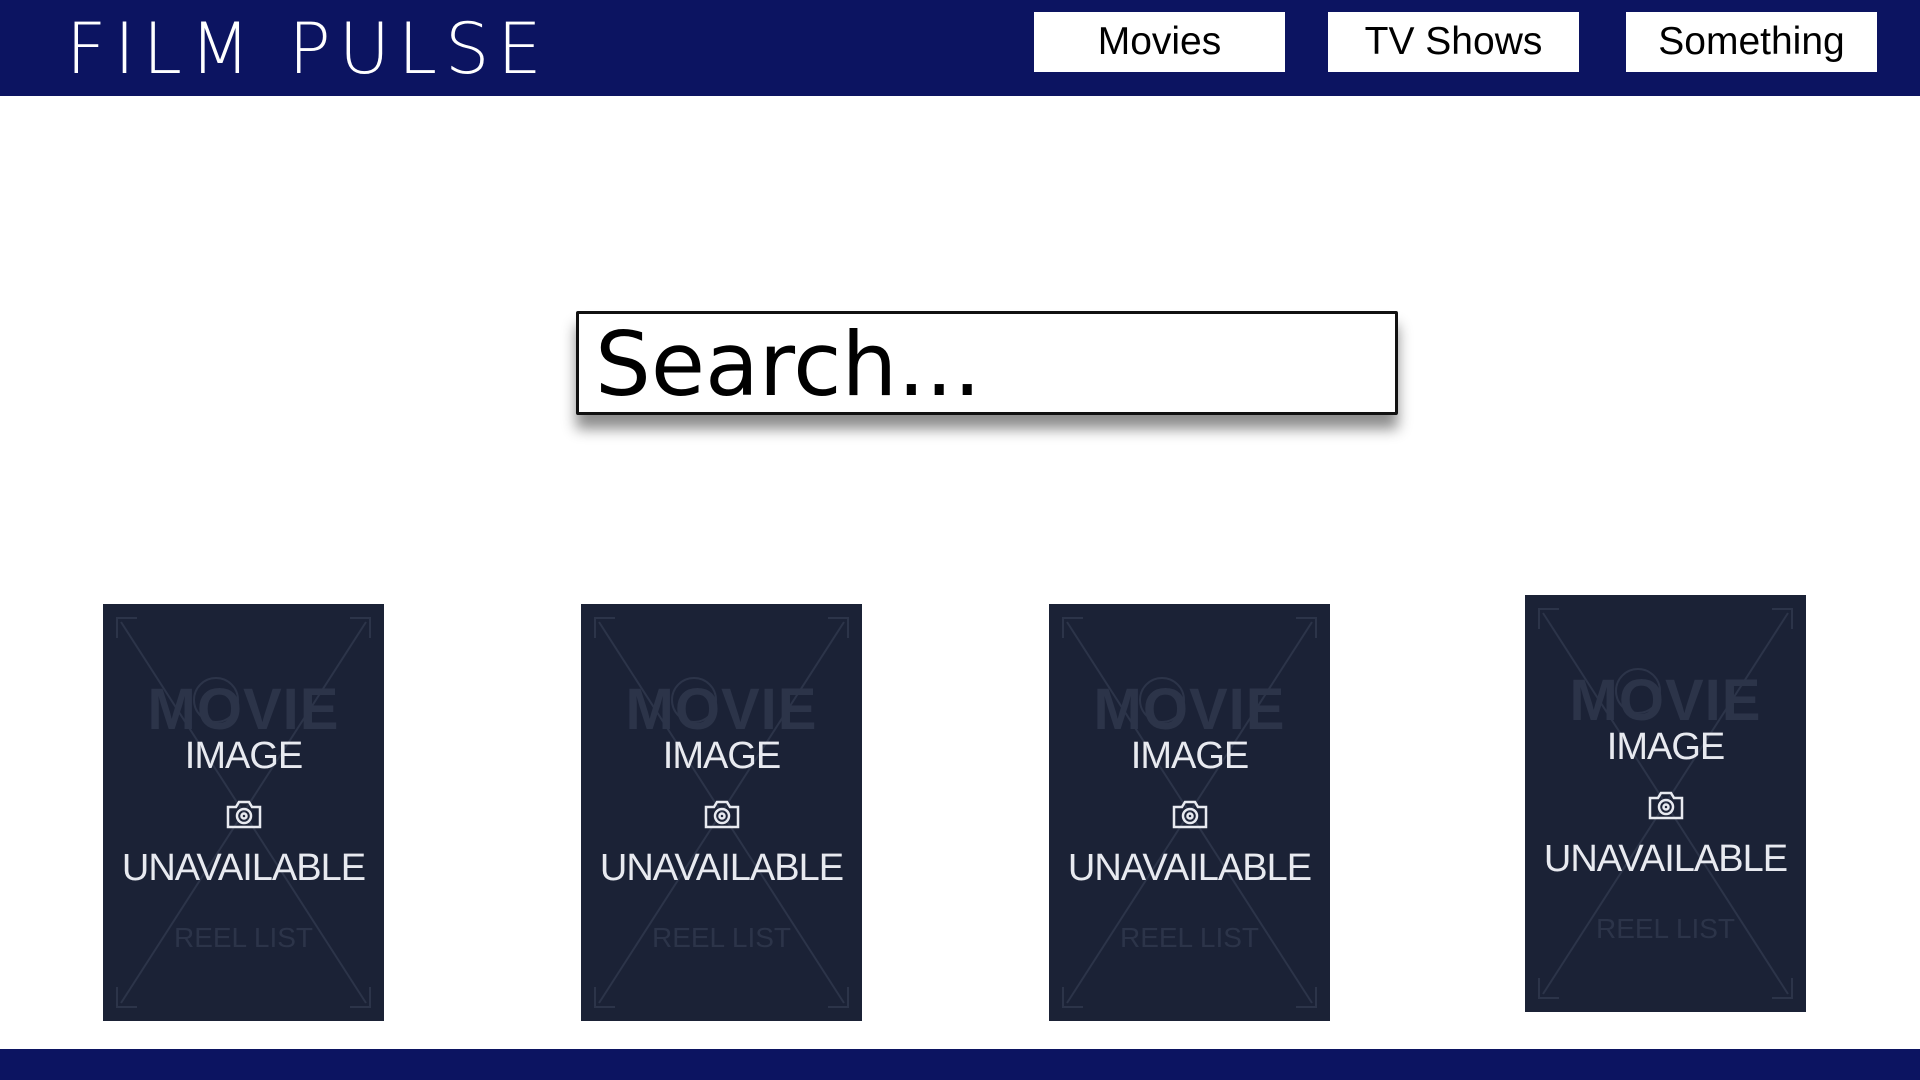  What do you see at coordinates (1159, 42) in the screenshot?
I see `nav-movies-button: Movies` at bounding box center [1159, 42].